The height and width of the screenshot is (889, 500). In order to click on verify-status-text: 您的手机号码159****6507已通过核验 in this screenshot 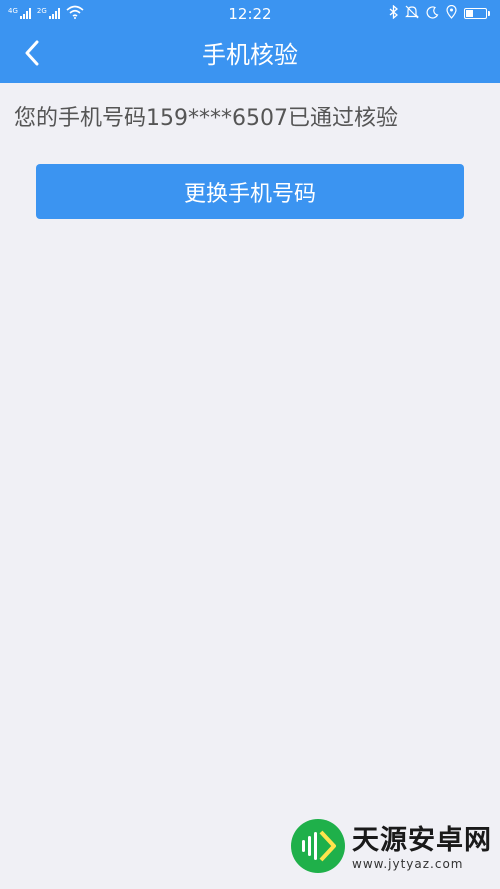, I will do `click(206, 118)`.